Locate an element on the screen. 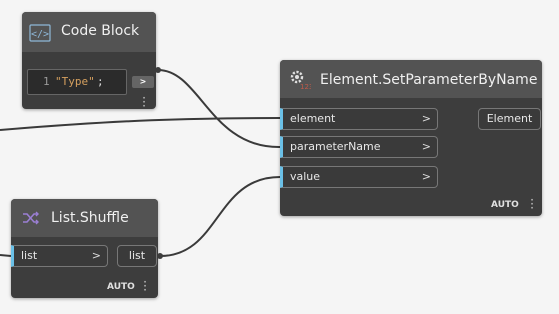 This screenshot has height=314, width=559. node-title: List.Shuffle is located at coordinates (90, 218).